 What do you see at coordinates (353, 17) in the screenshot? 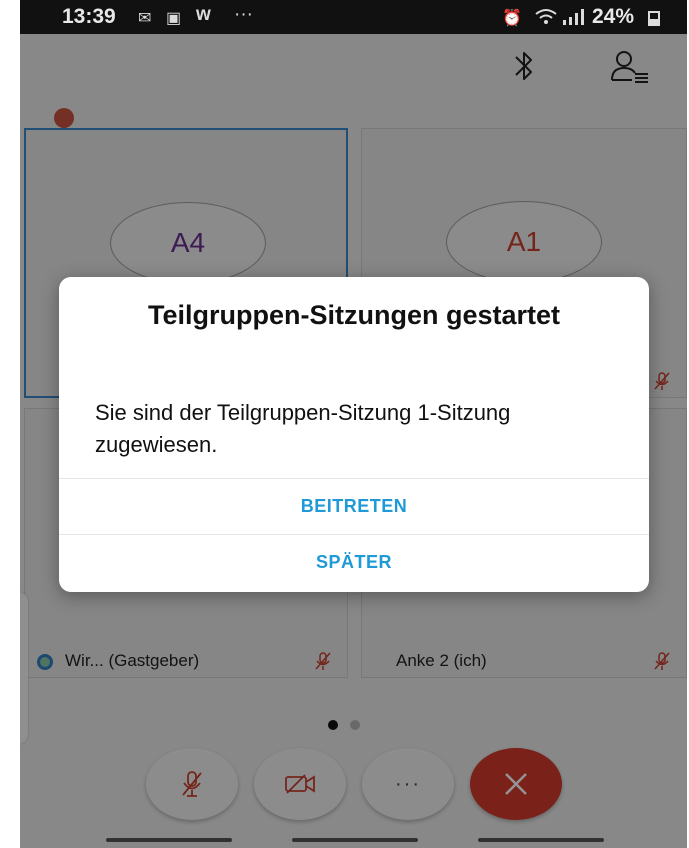
I see `status-bar: 13:39 ✉ ▣ w ··· ⏰ 24%` at bounding box center [353, 17].